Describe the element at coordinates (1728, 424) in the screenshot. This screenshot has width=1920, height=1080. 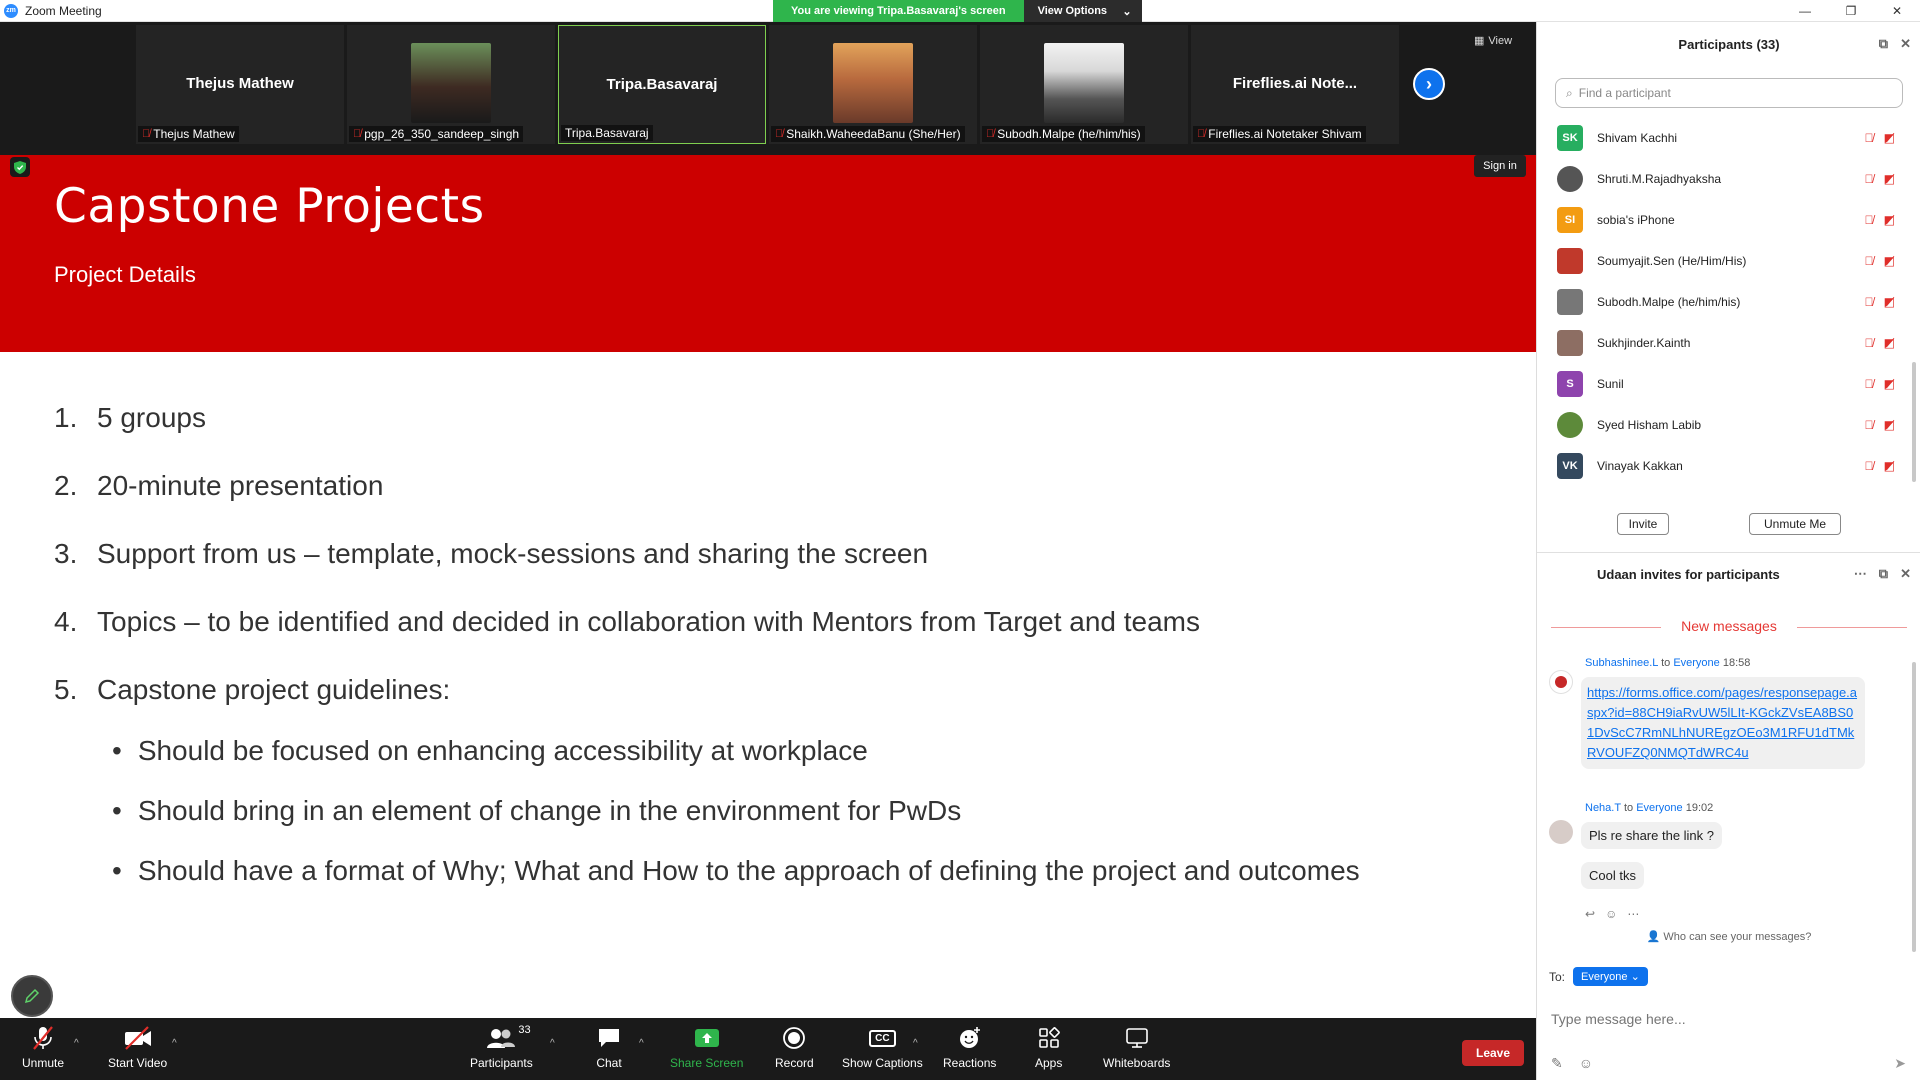
I see `participant-row: Syed Hisham Labib 🎙̸ ◩̸` at that location.